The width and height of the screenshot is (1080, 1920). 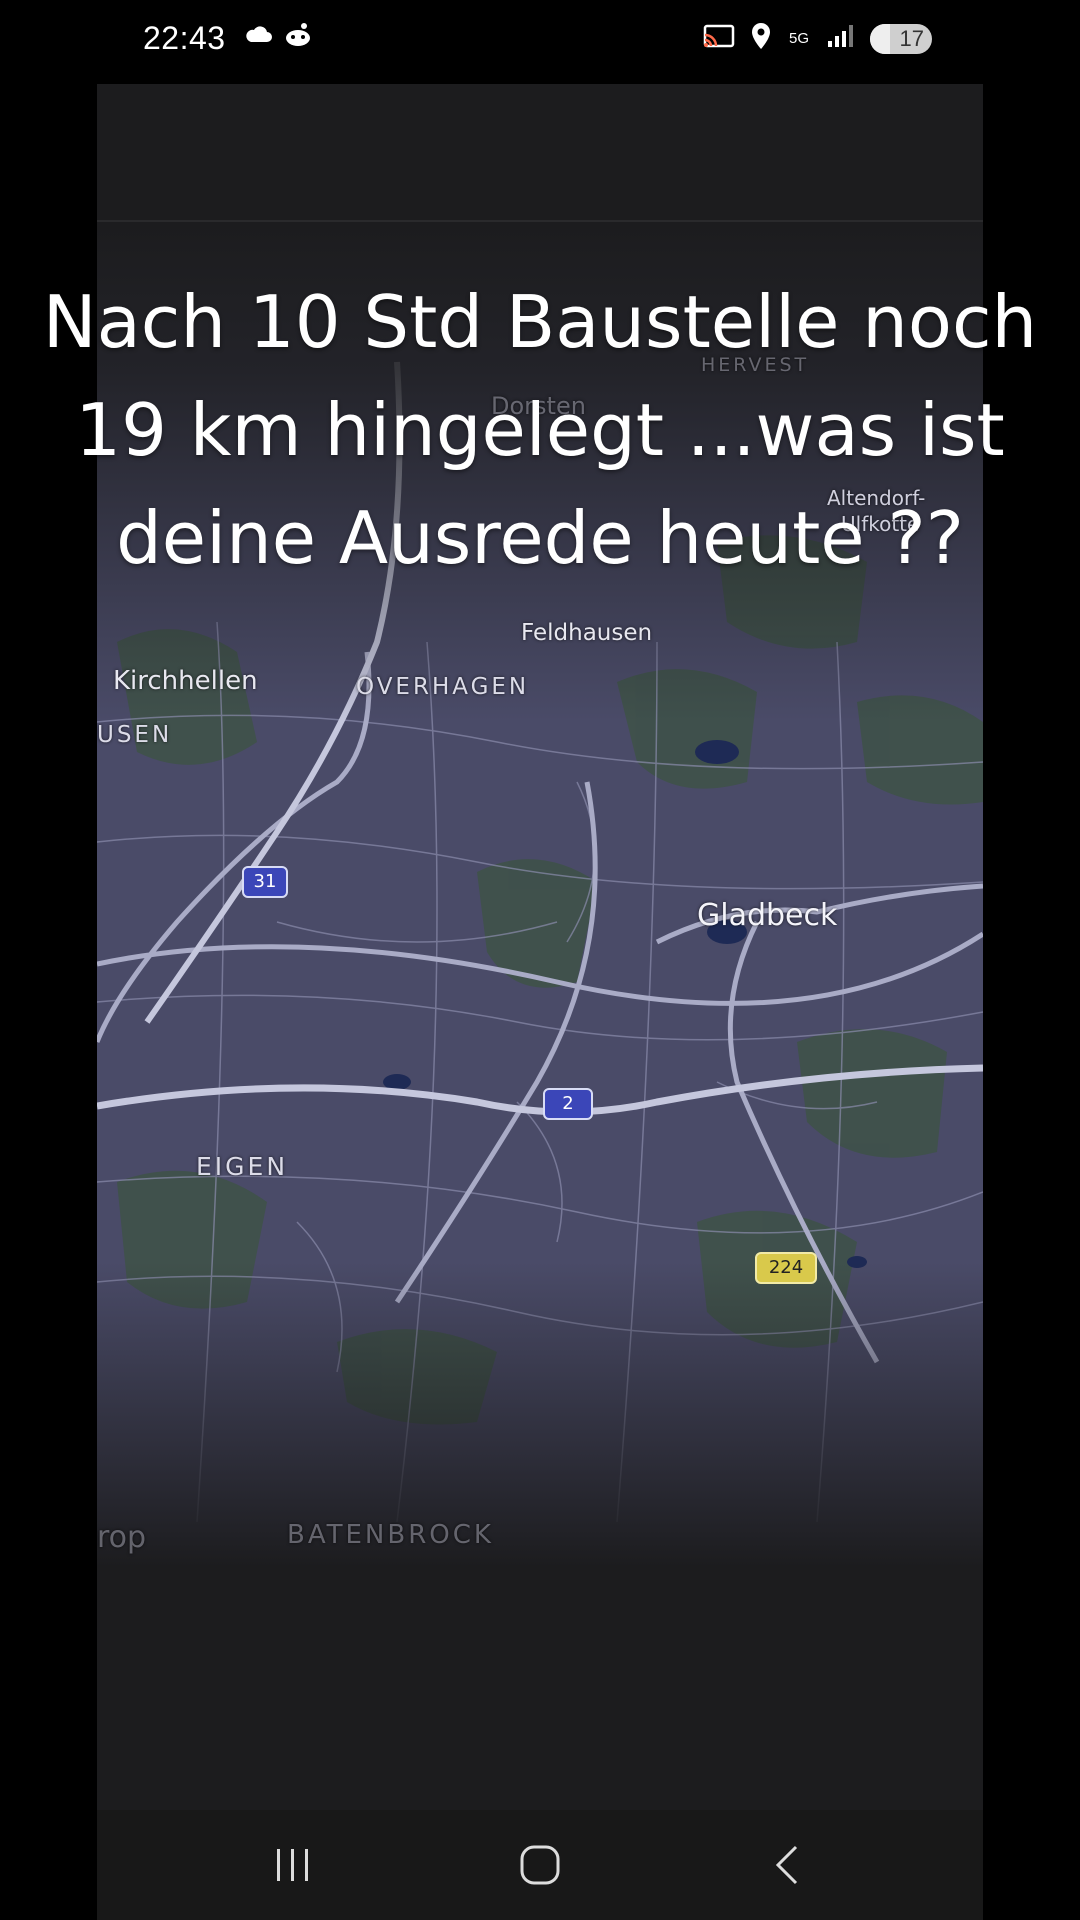 What do you see at coordinates (540, 42) in the screenshot?
I see `status-bar: 22:43 5G 17` at bounding box center [540, 42].